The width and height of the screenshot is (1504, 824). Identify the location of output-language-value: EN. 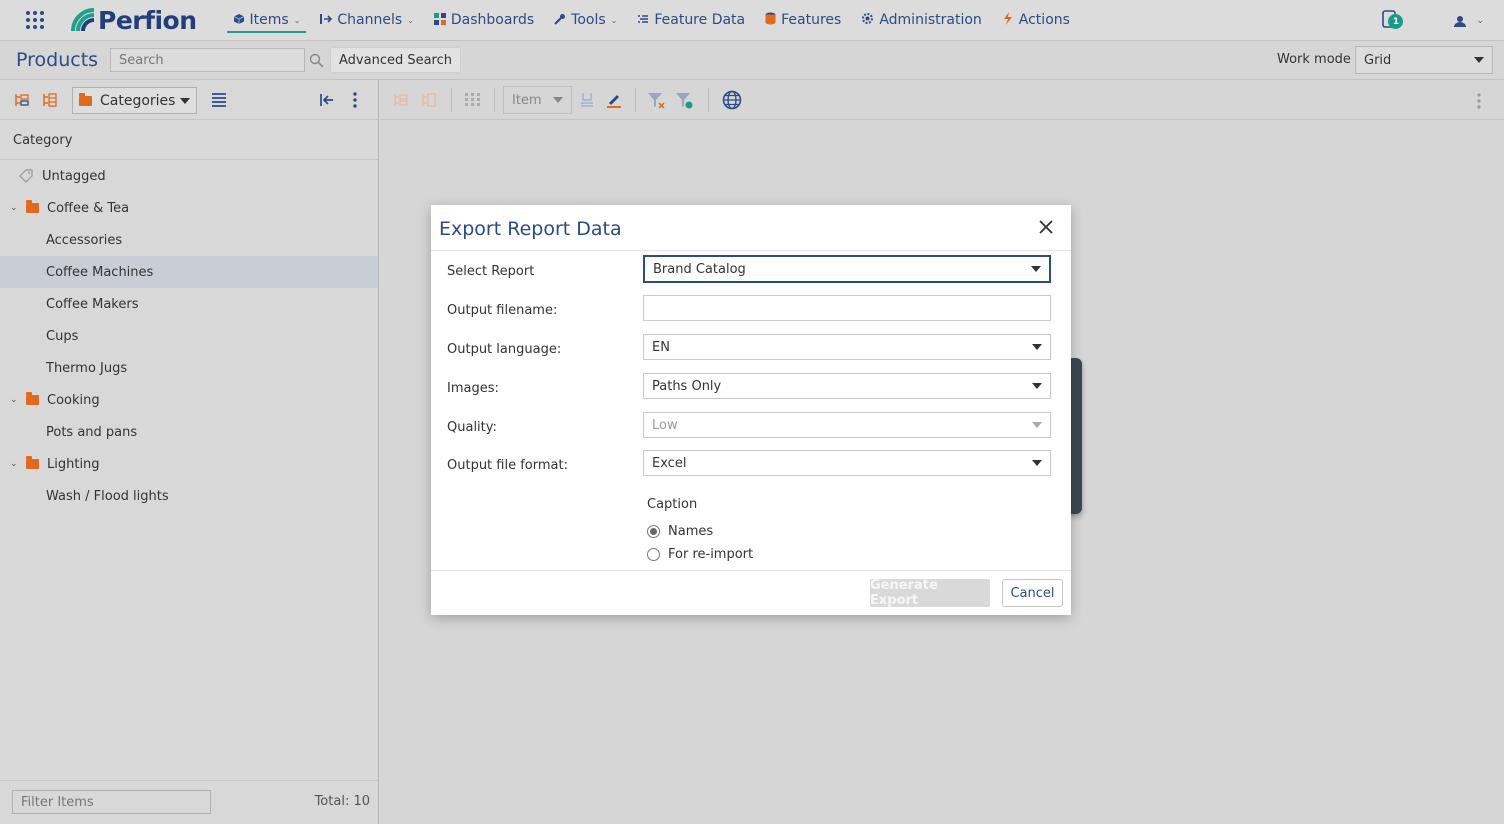
(661, 347).